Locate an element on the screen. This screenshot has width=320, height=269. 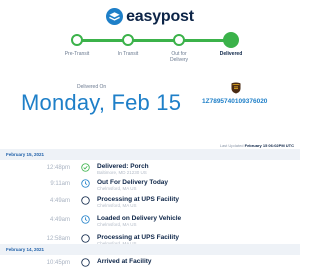
event-location: Baltimore, MD 21230 US is located at coordinates (122, 172).